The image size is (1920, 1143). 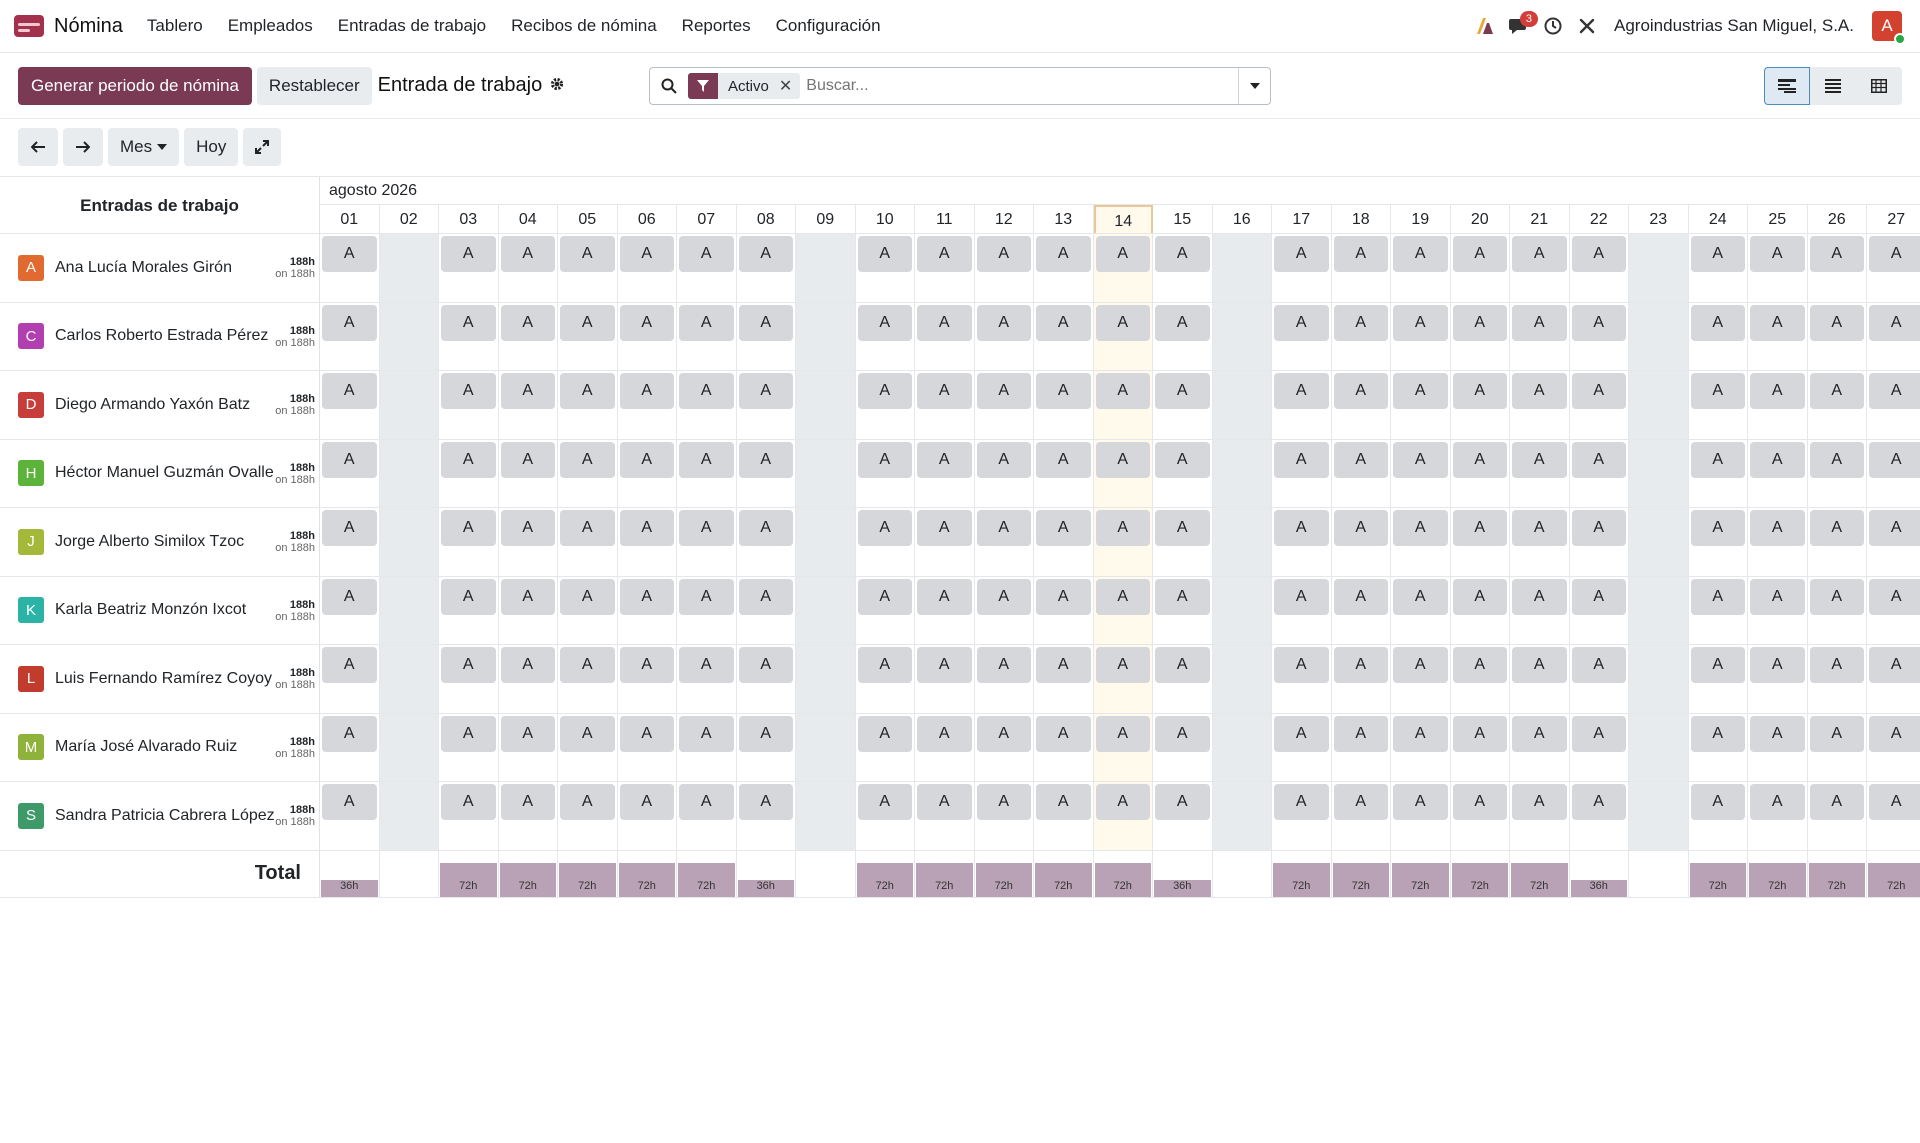 What do you see at coordinates (1734, 26) in the screenshot?
I see `company-switcher: Agroindustrias San Miguel, S.A.` at bounding box center [1734, 26].